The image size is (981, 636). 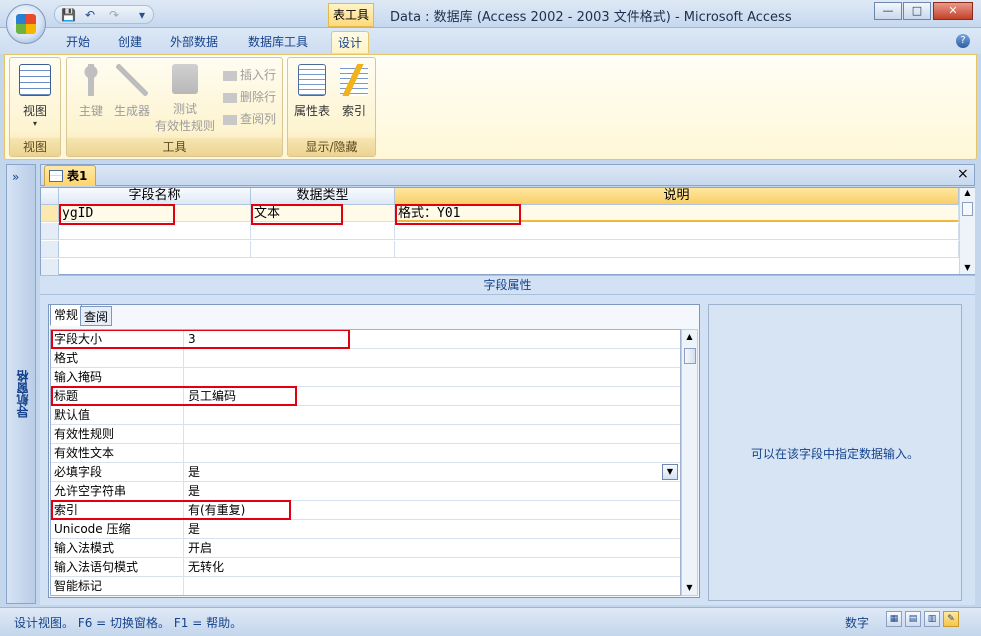 I want to click on field-properties-title: 字段属性, so click(x=507, y=285).